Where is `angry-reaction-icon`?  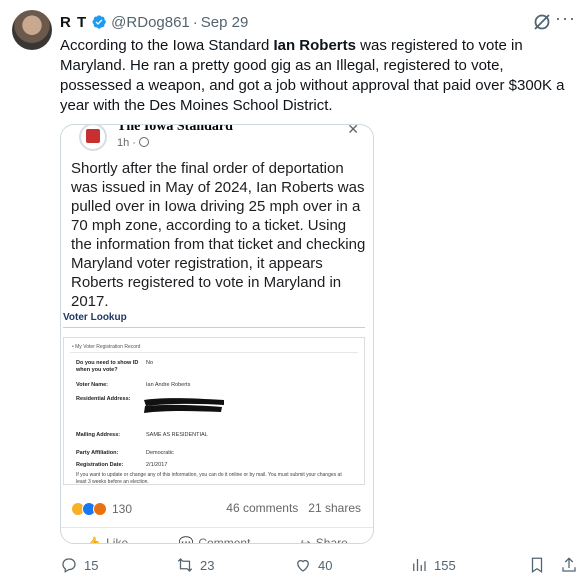
angry-reaction-icon is located at coordinates (100, 509).